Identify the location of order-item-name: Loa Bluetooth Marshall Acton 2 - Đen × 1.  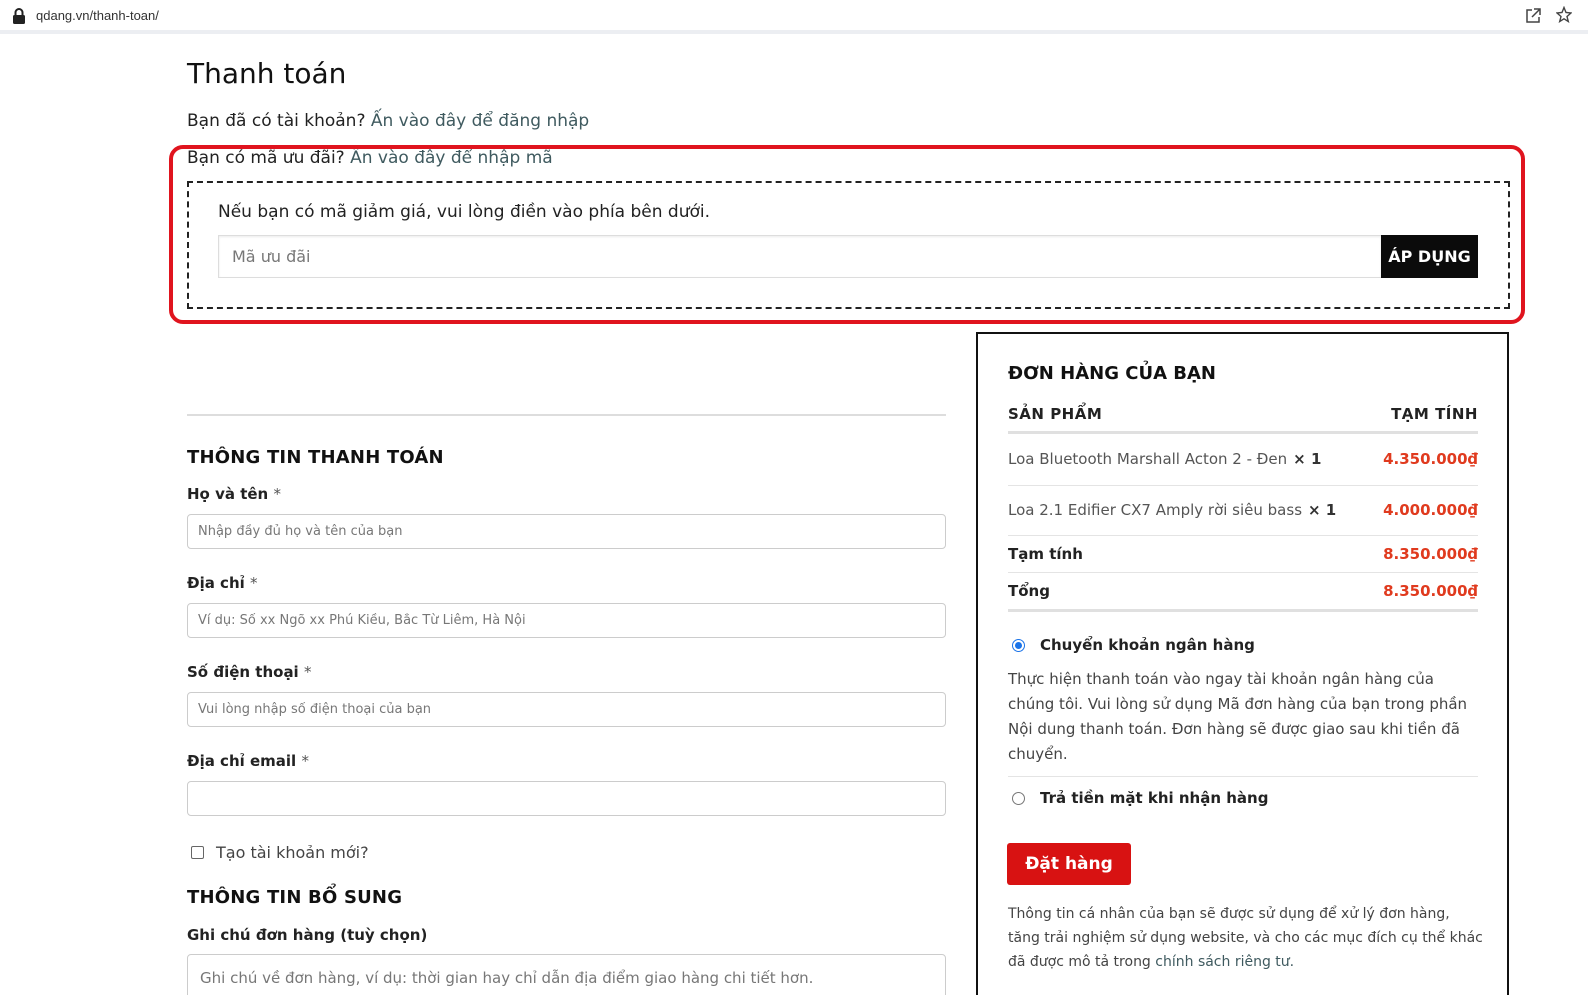
(1164, 459).